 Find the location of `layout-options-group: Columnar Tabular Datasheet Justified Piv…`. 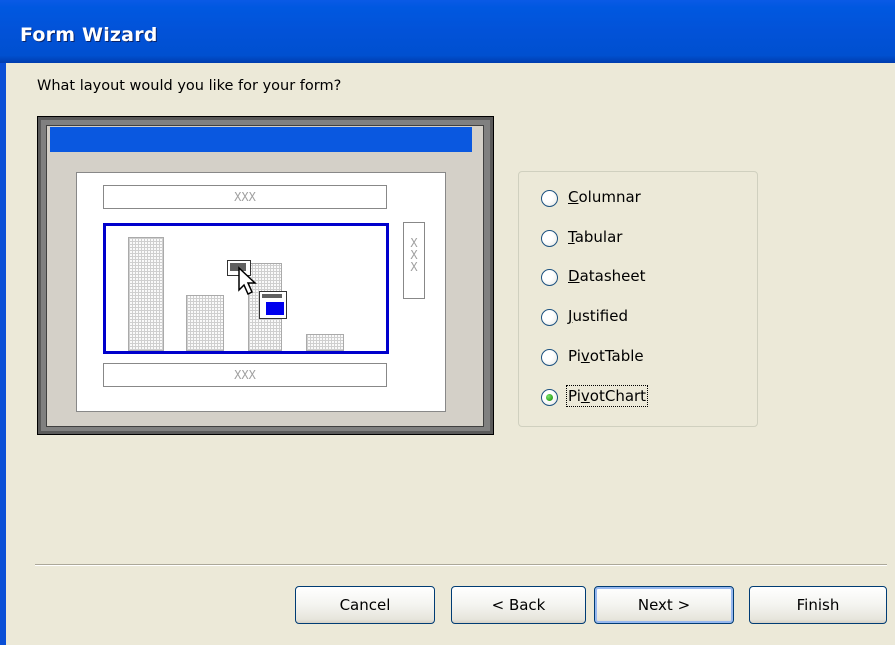

layout-options-group: Columnar Tabular Datasheet Justified Piv… is located at coordinates (638, 299).